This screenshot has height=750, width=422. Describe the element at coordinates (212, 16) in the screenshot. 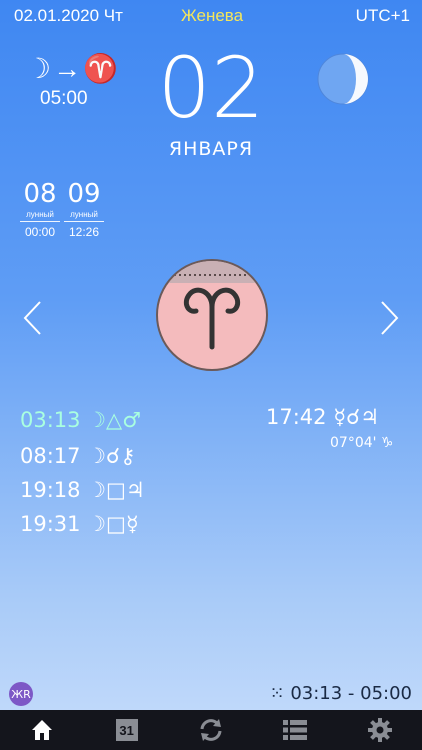

I see `city-link: Женева` at that location.